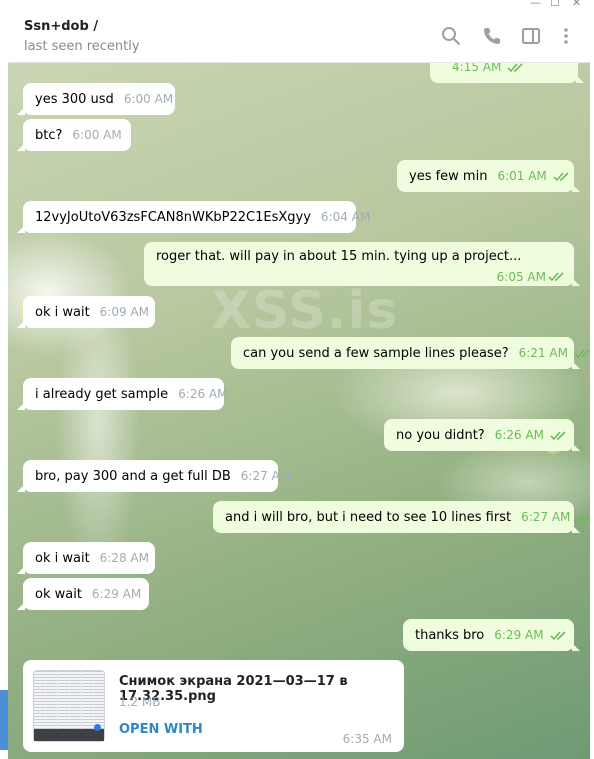  What do you see at coordinates (492, 36) in the screenshot?
I see `phone-icon` at bounding box center [492, 36].